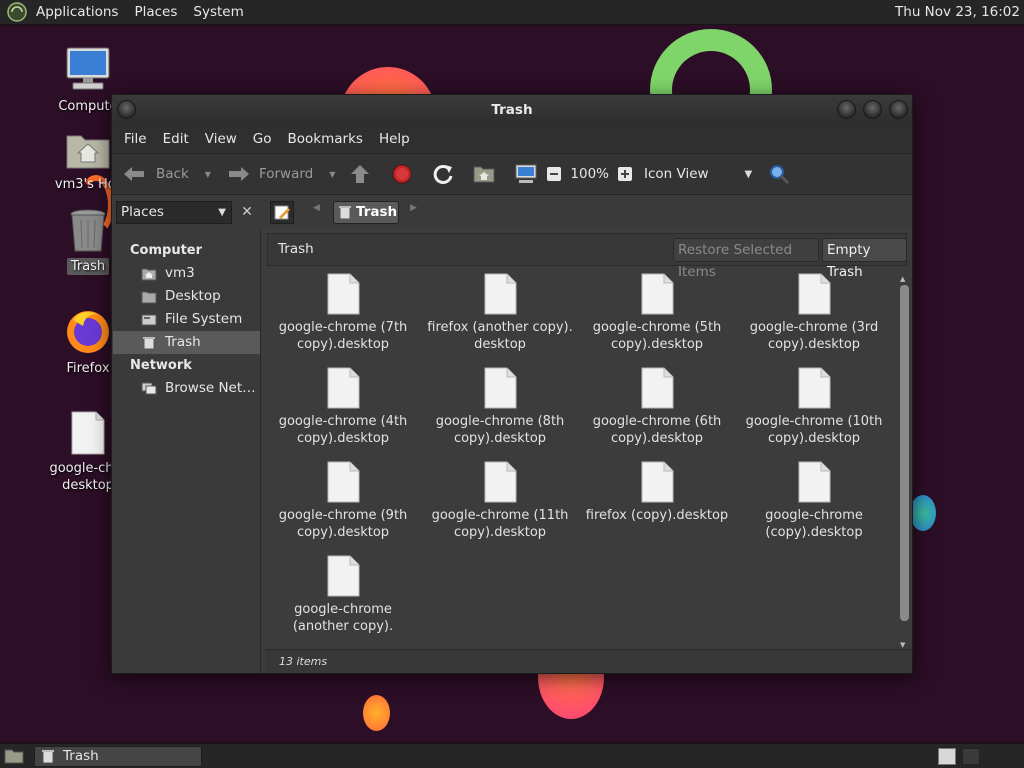 The height and width of the screenshot is (768, 1024). I want to click on computer-button, so click(526, 174).